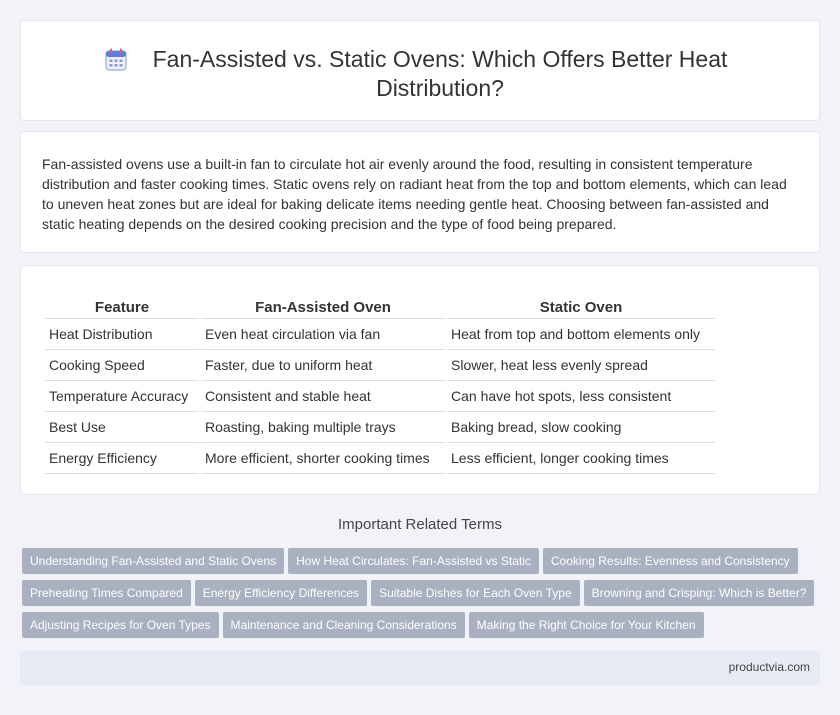 The height and width of the screenshot is (715, 840). I want to click on table-cell: Heat Distribution, so click(122, 334).